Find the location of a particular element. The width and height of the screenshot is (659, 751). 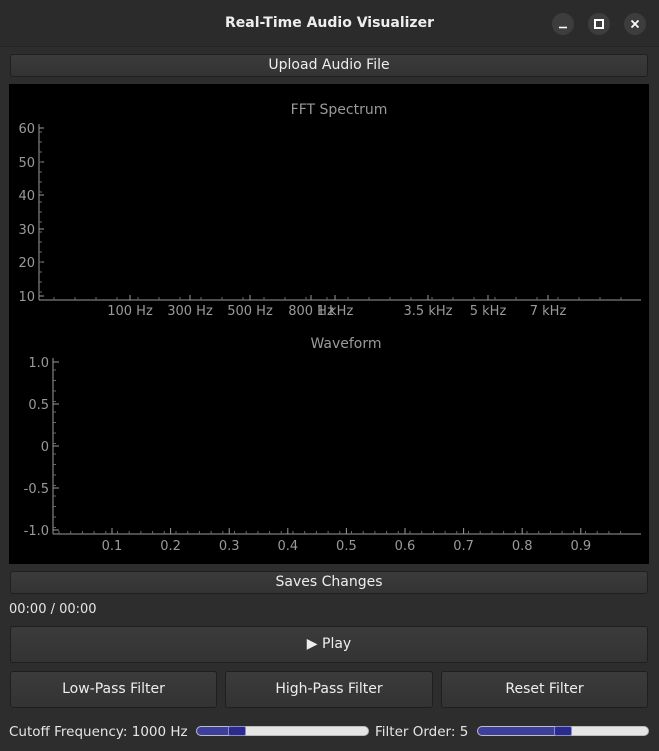

fft-title: FFT Spectrum is located at coordinates (339, 110).